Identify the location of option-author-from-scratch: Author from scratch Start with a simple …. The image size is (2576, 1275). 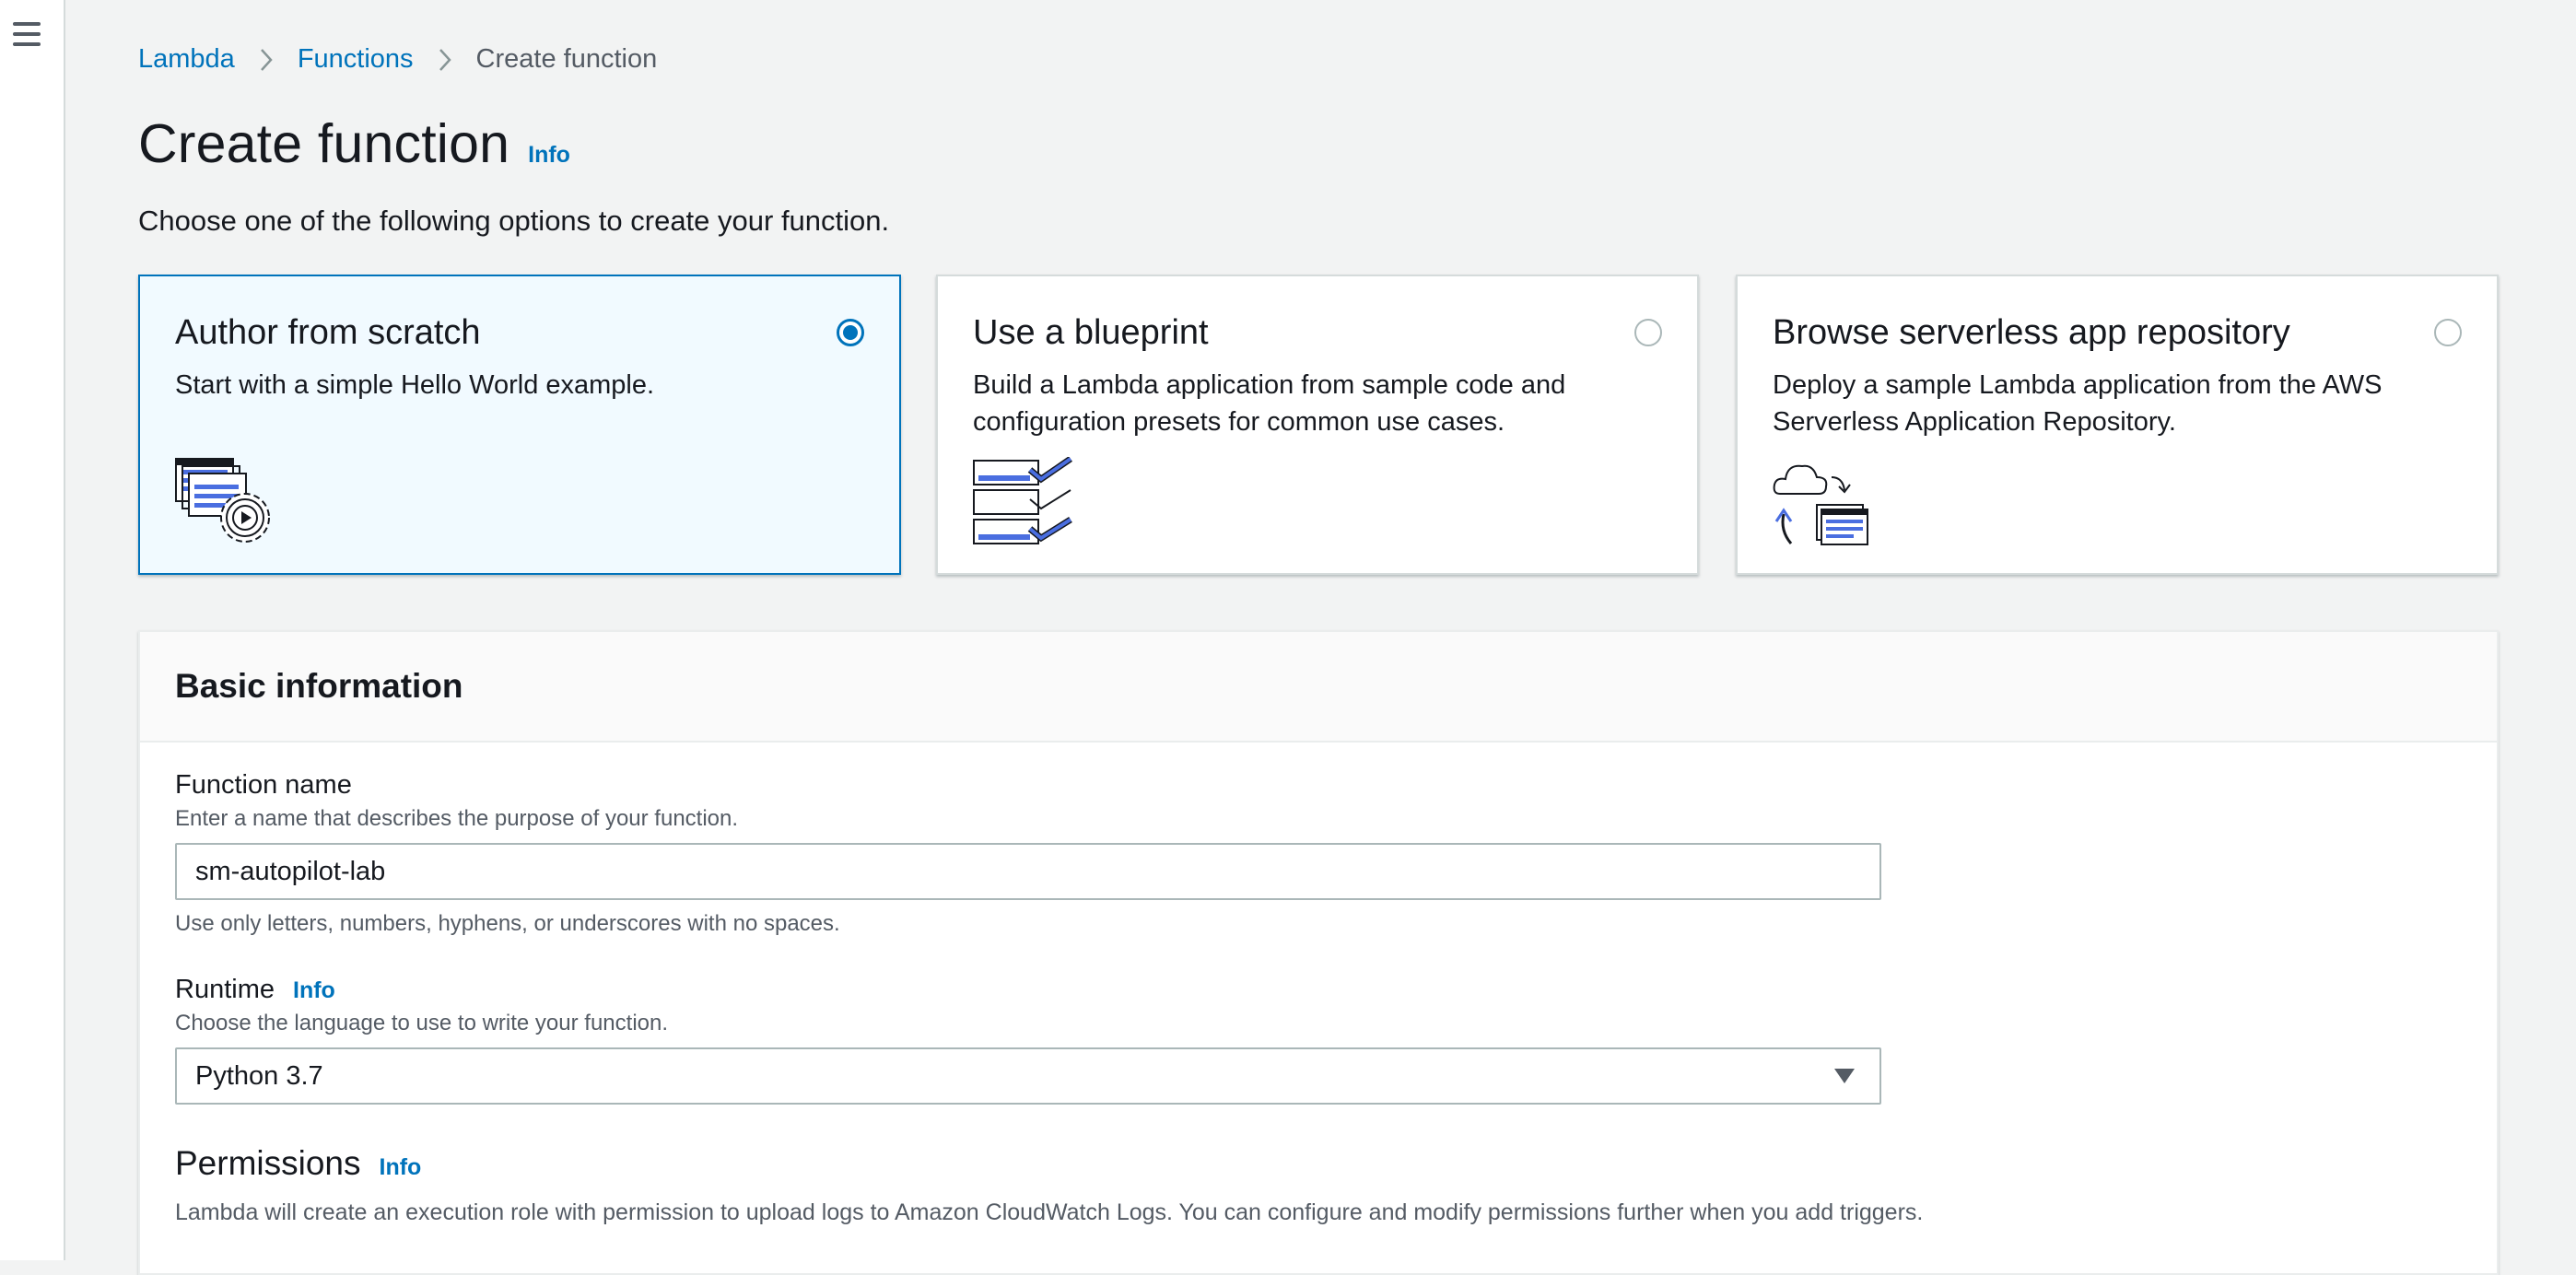
(519, 425).